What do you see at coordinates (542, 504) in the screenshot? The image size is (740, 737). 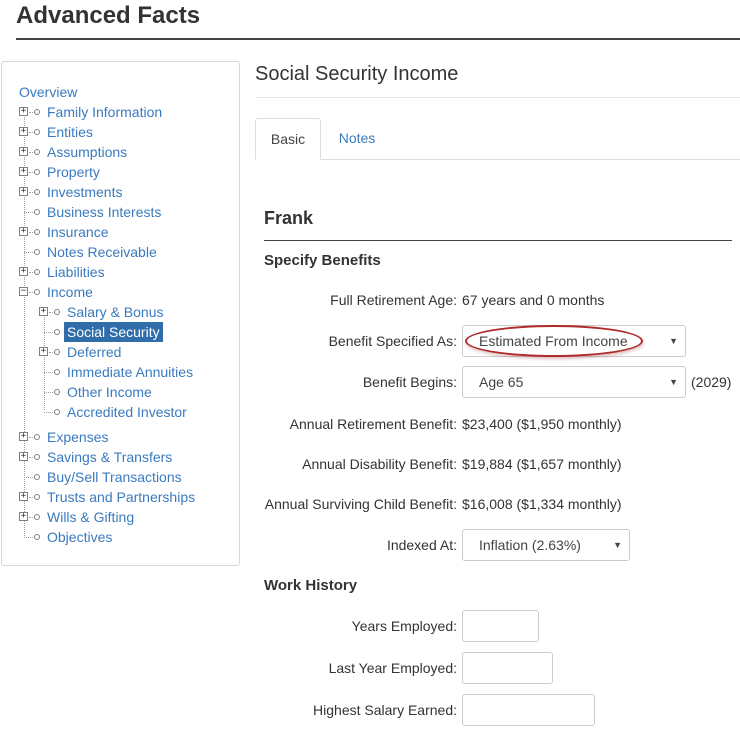 I see `annual-surviving-child-value: $16,008 ($1,334 monthly)` at bounding box center [542, 504].